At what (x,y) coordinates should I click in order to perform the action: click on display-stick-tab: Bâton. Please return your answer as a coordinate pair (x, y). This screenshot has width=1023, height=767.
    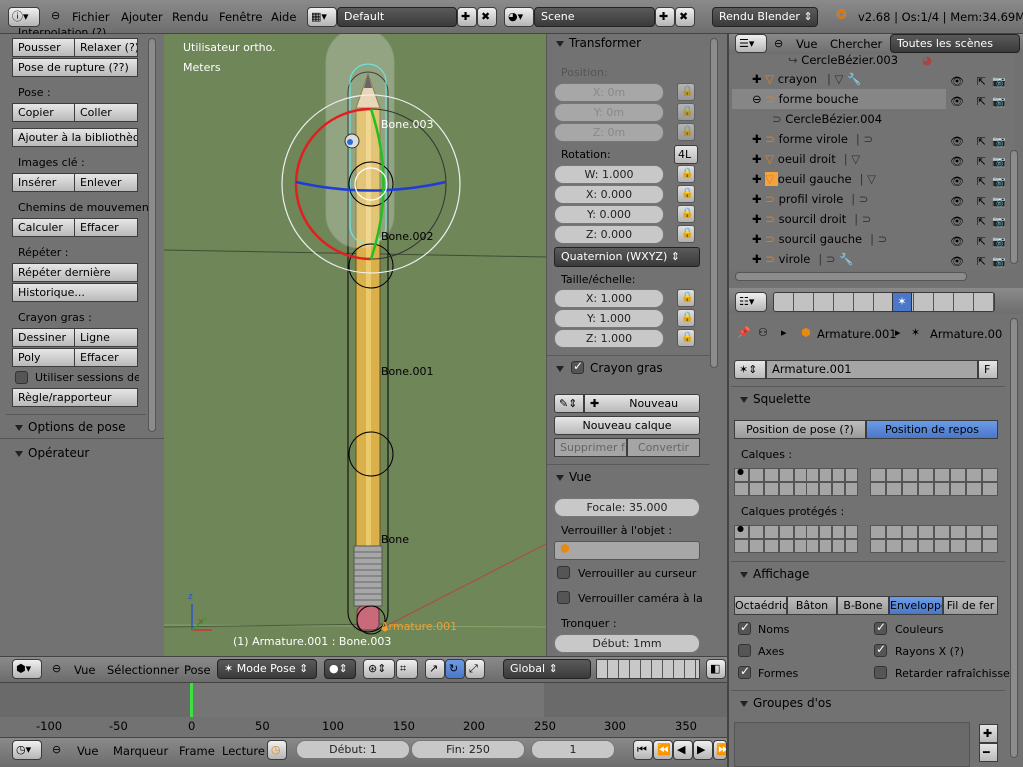
    Looking at the image, I should click on (812, 605).